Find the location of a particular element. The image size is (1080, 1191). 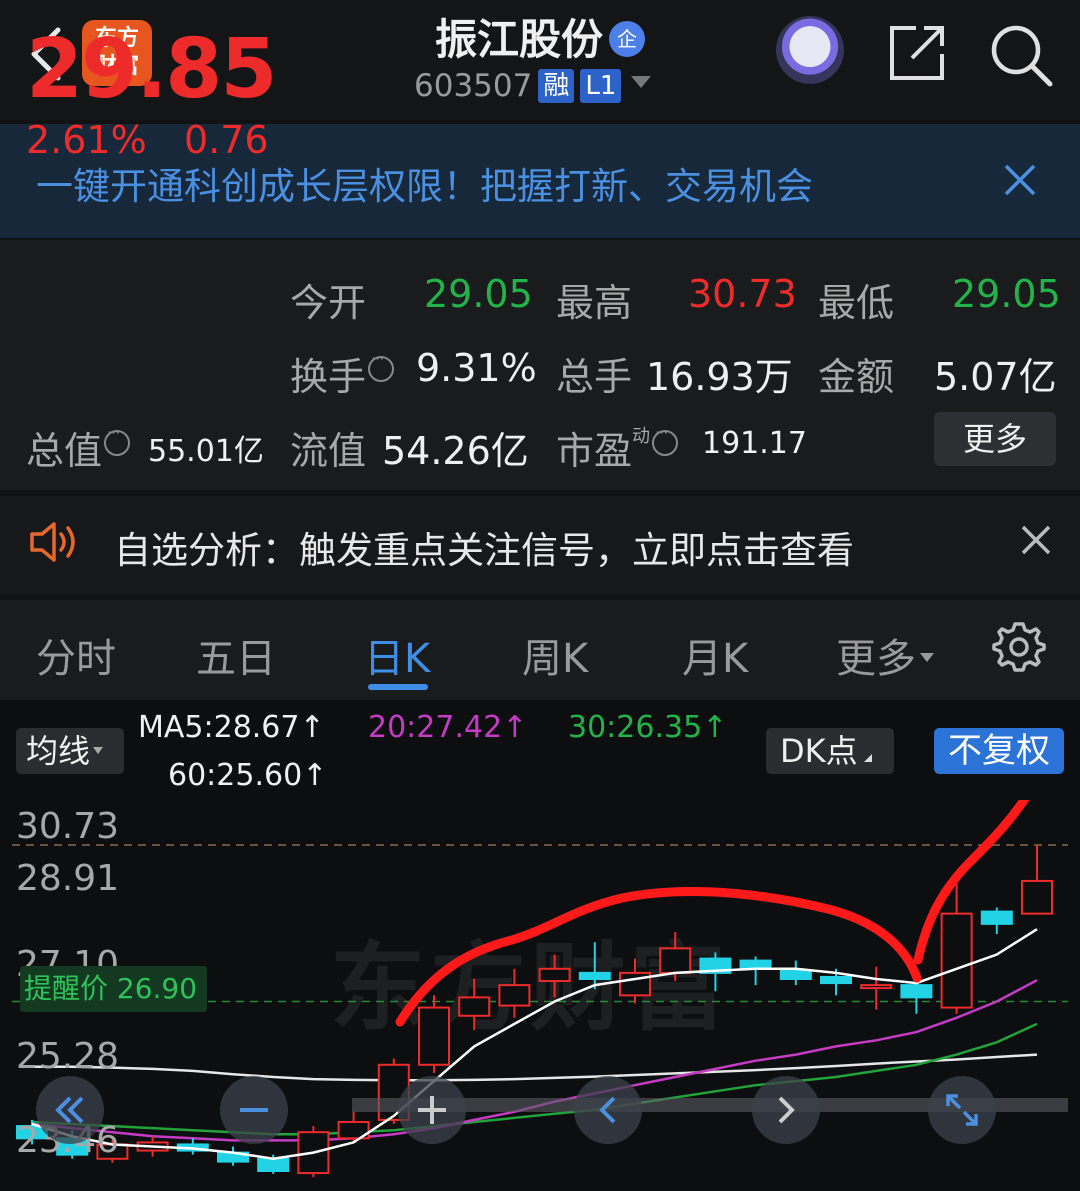

ma20-label: 20:27.42↑ is located at coordinates (448, 727).